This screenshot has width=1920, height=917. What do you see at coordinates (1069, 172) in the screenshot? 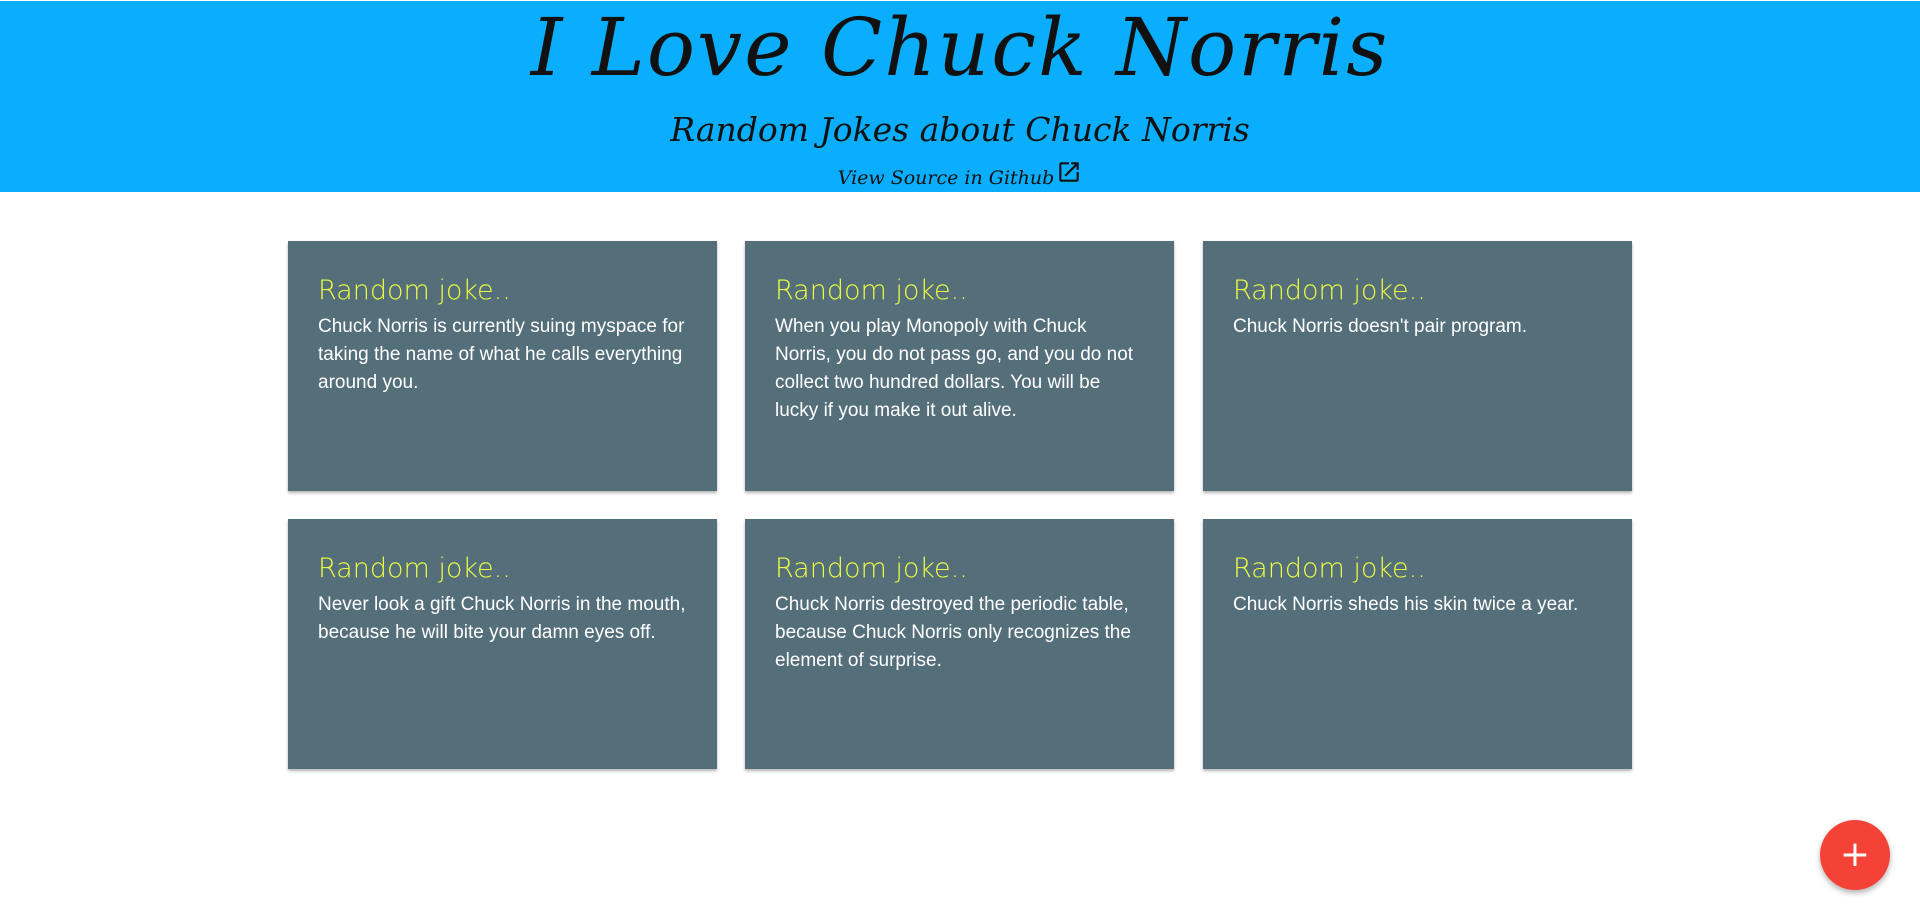
I see `external-link-icon` at bounding box center [1069, 172].